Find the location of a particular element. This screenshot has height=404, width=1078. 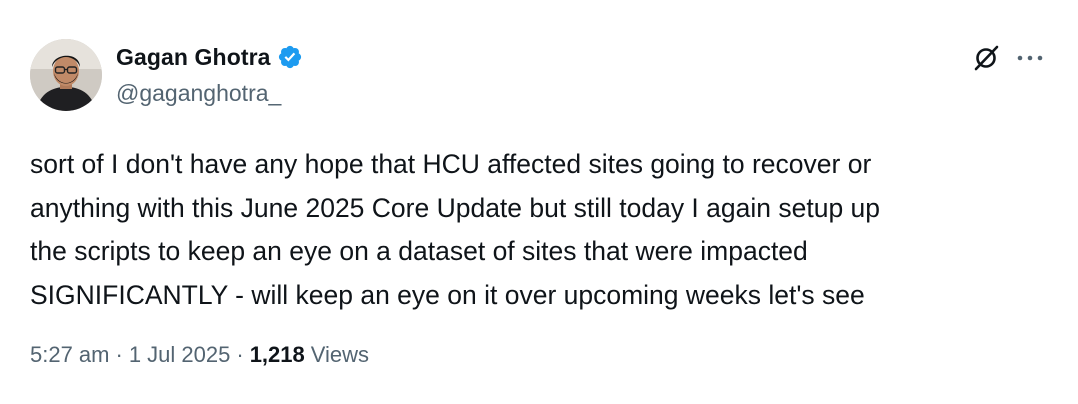

tweet-date: 1 Jul 2025 is located at coordinates (180, 355).